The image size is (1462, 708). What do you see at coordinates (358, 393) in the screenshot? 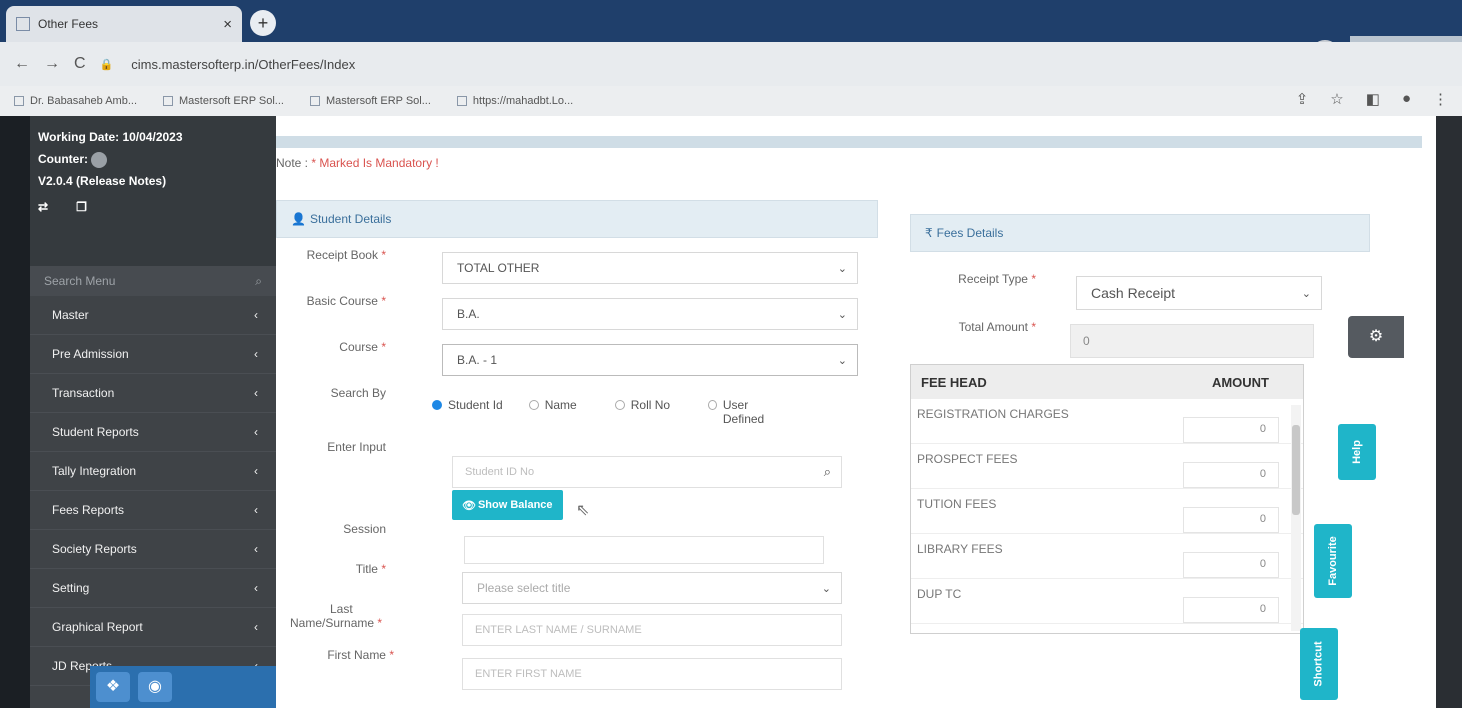
I see `search-by-label: Search By` at bounding box center [358, 393].